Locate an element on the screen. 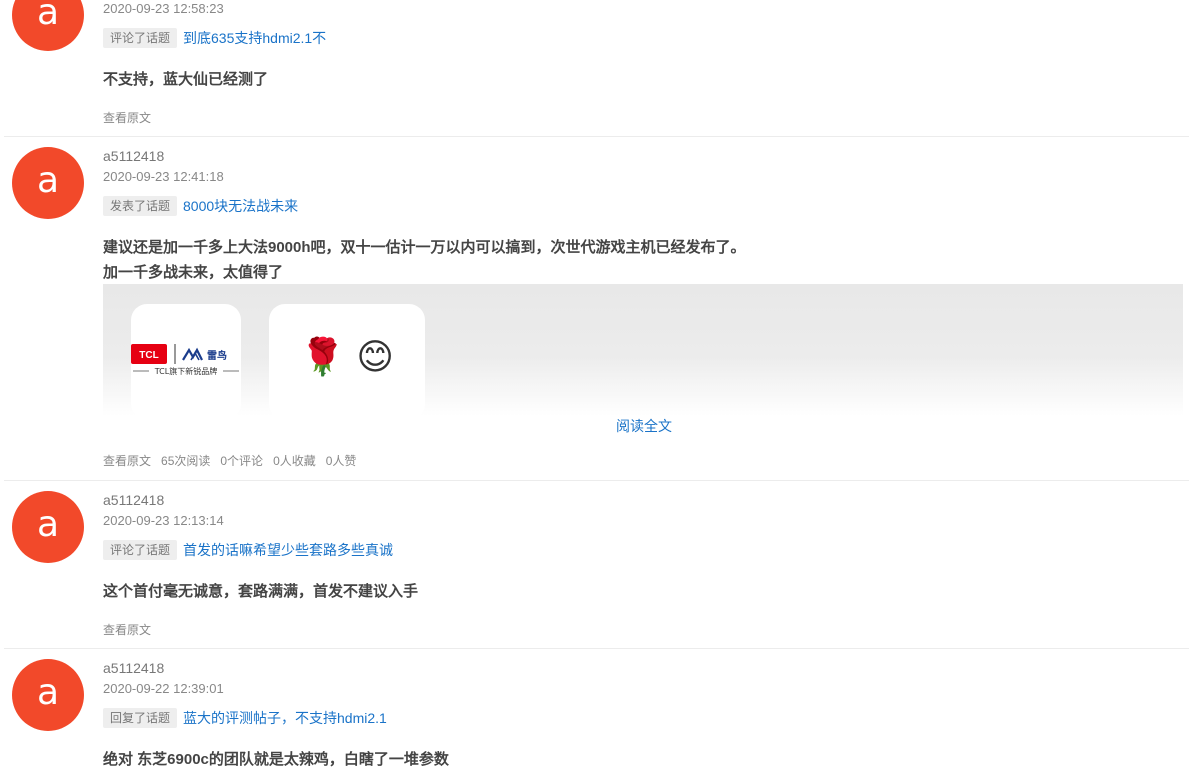 This screenshot has height=772, width=1197. comment-count: 0个评论 is located at coordinates (241, 460).